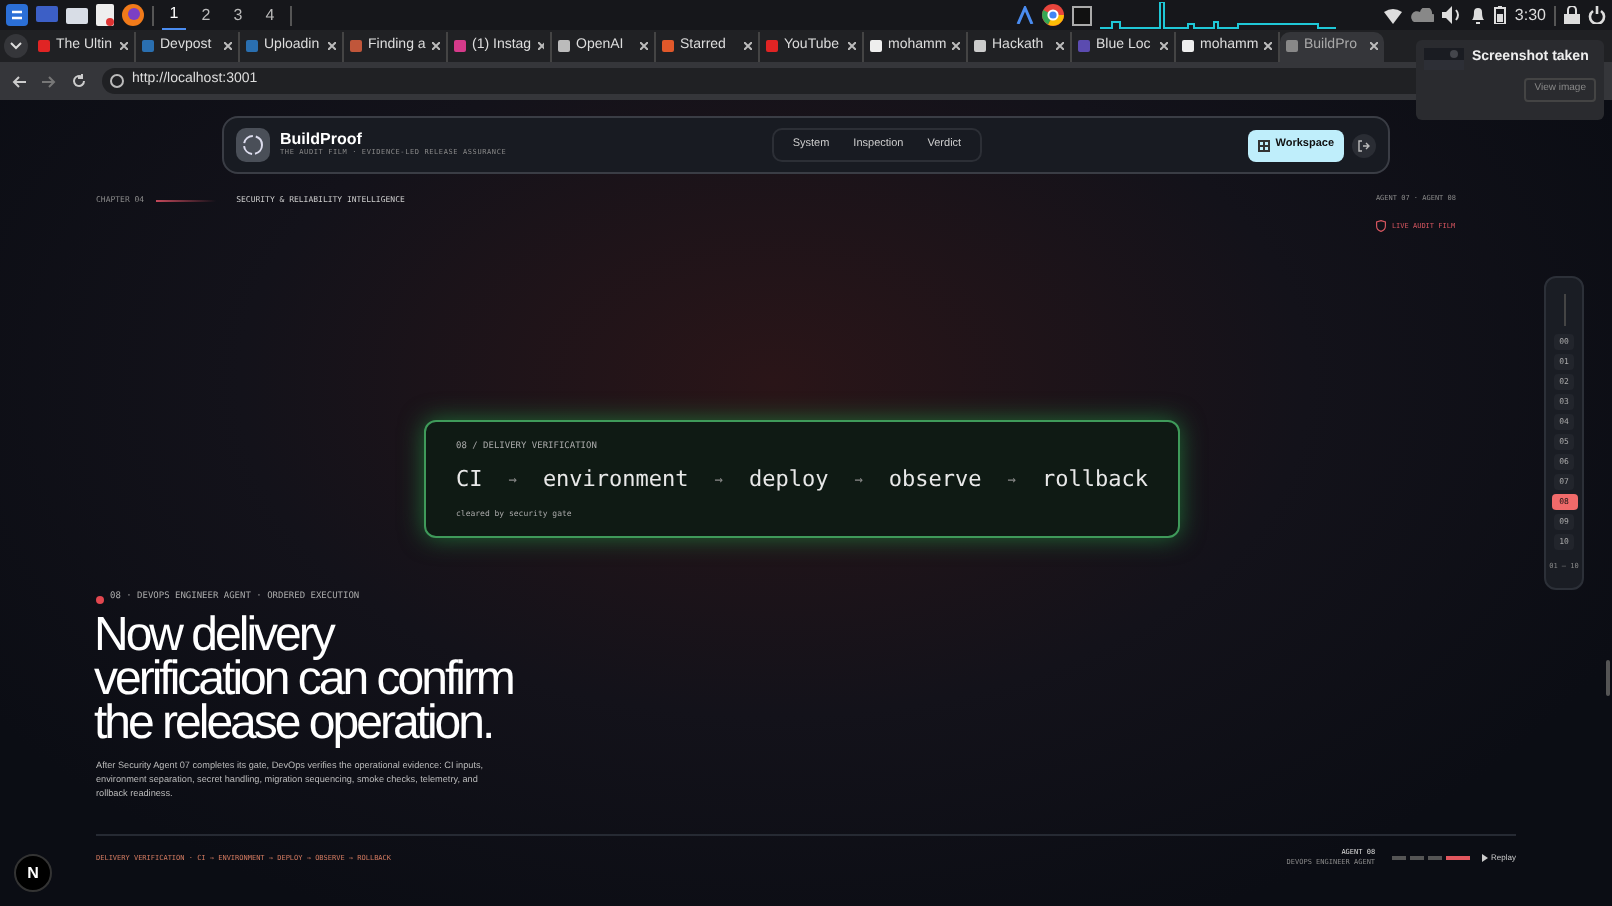 The height and width of the screenshot is (906, 1612). Describe the element at coordinates (33, 873) in the screenshot. I see `avatar-button: N` at that location.